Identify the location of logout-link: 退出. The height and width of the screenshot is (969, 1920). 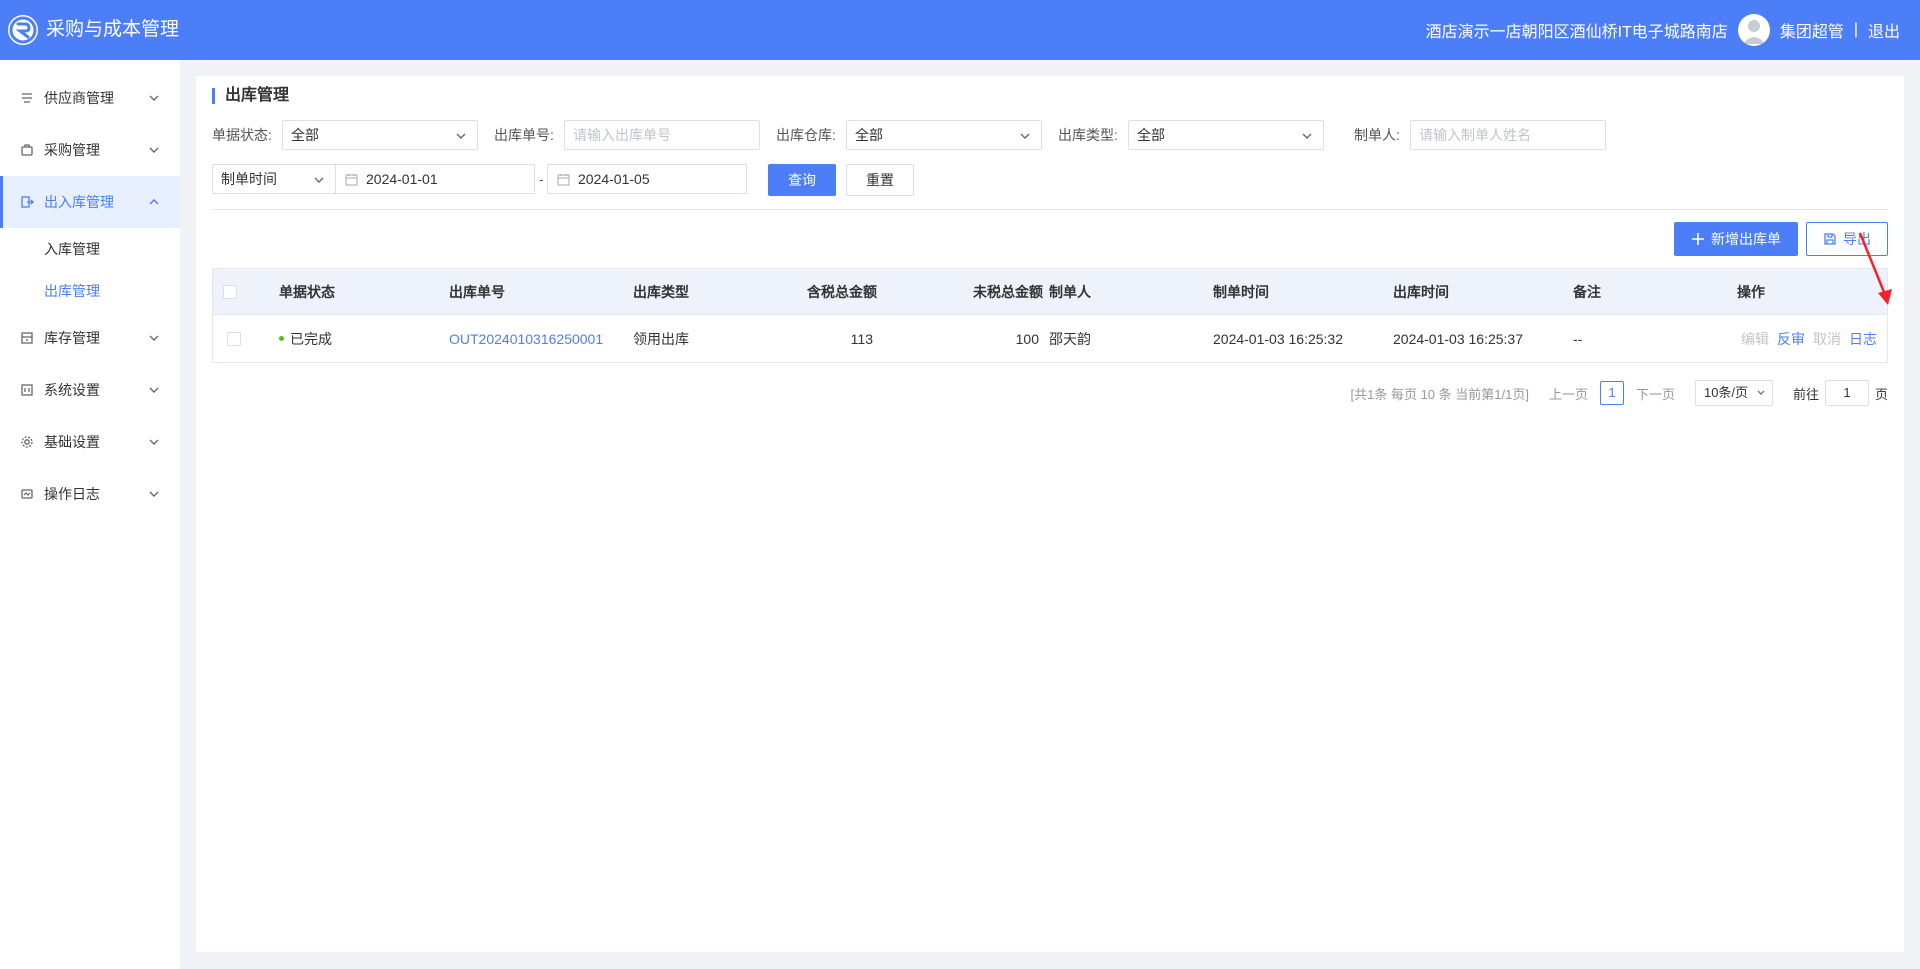
(1884, 30).